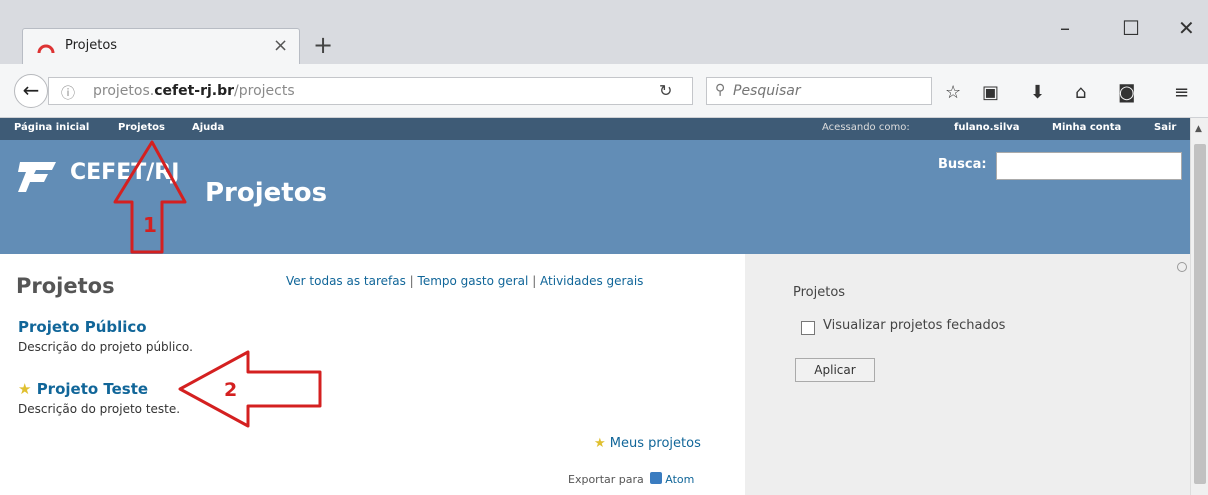  What do you see at coordinates (125, 172) in the screenshot?
I see `logo-text: CEFET/RJ` at bounding box center [125, 172].